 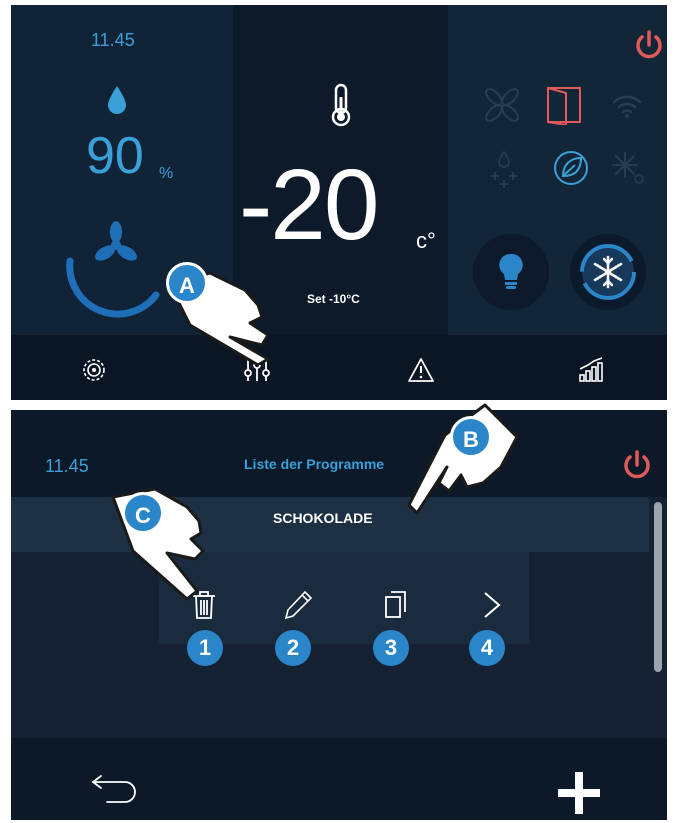 I want to click on humidity-value: 90, so click(x=115, y=156).